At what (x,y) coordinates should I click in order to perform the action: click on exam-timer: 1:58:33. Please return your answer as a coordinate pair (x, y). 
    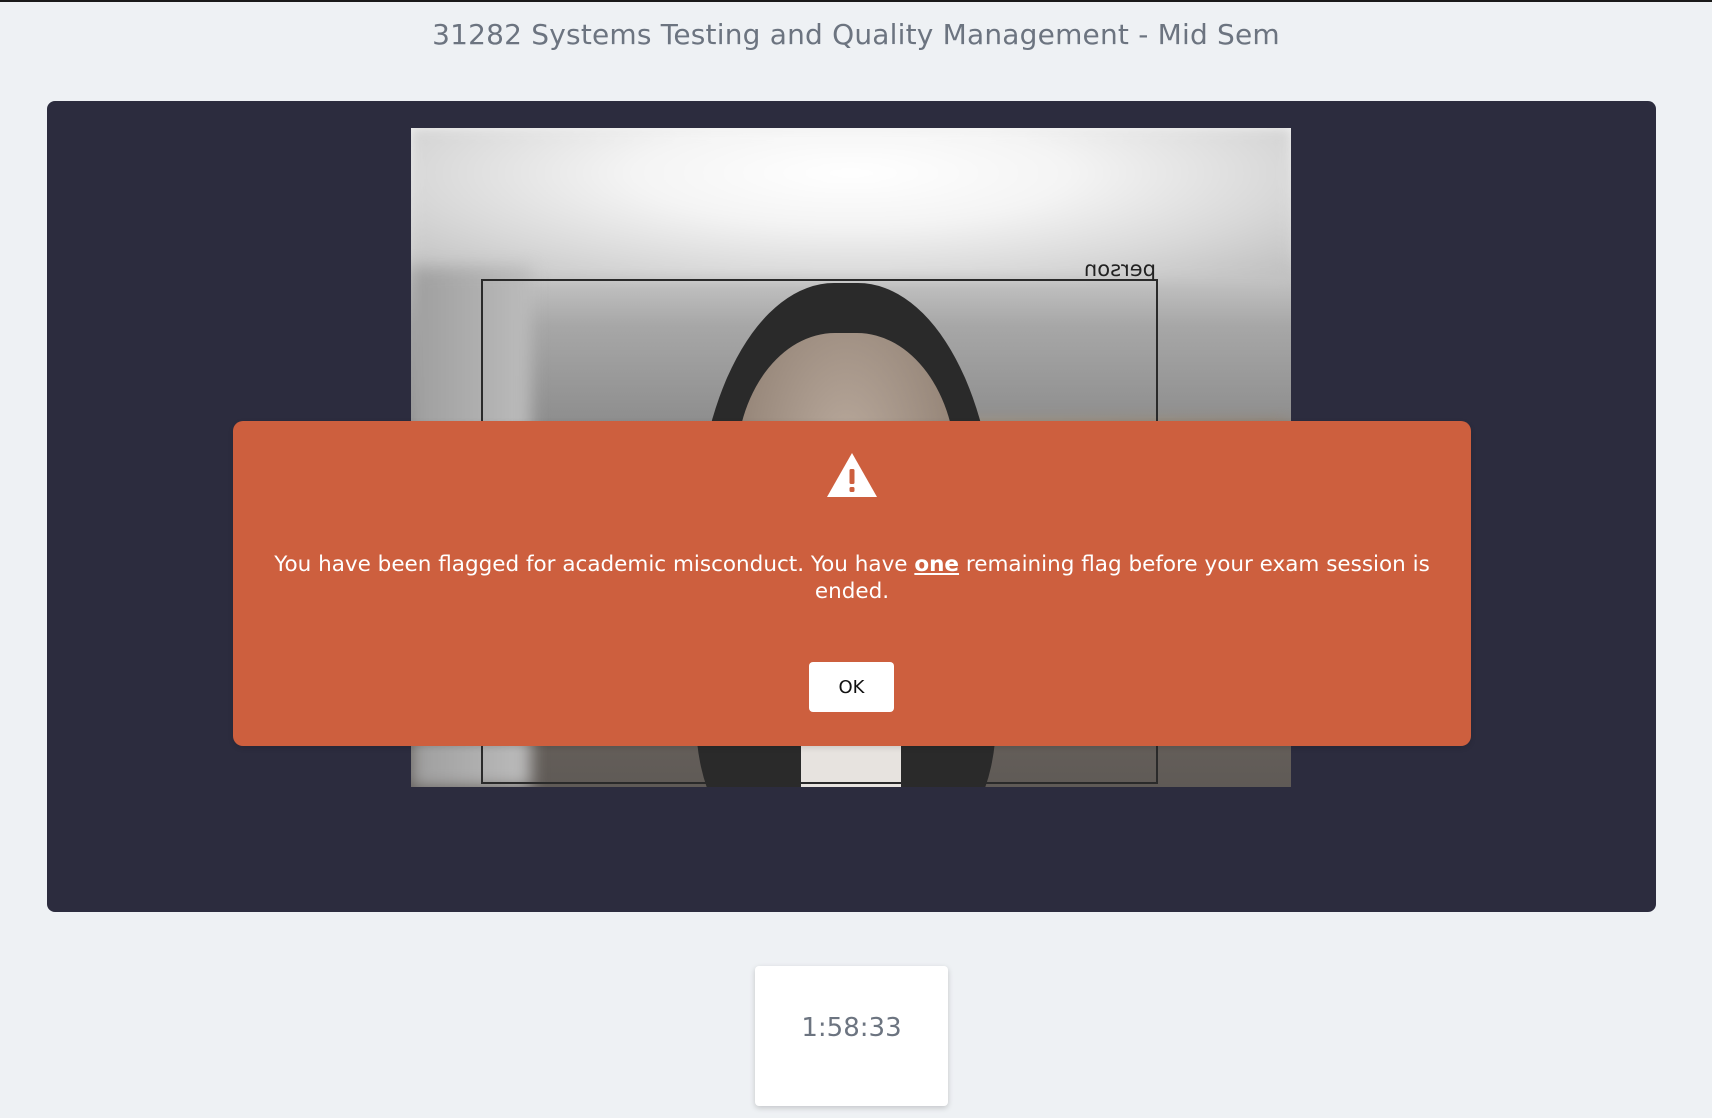
    Looking at the image, I should click on (851, 1028).